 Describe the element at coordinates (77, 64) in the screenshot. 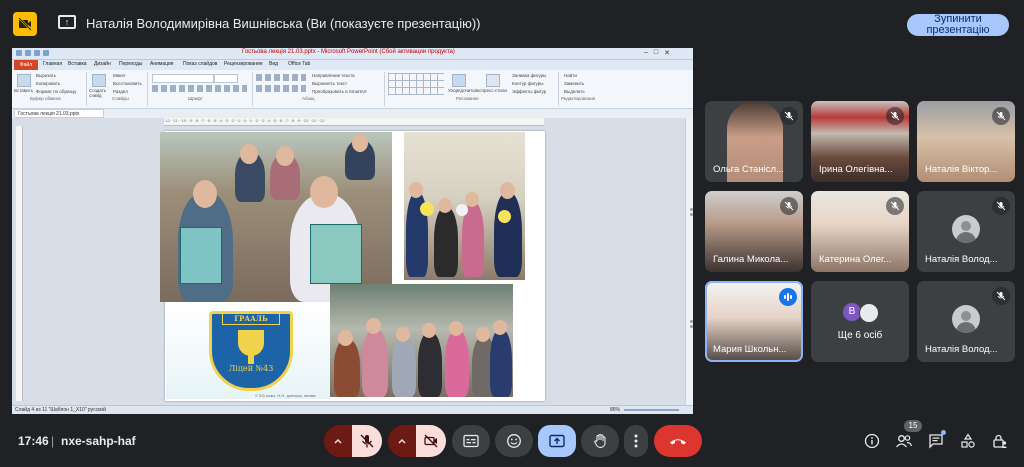

I see `tab-insert: Вставка` at that location.